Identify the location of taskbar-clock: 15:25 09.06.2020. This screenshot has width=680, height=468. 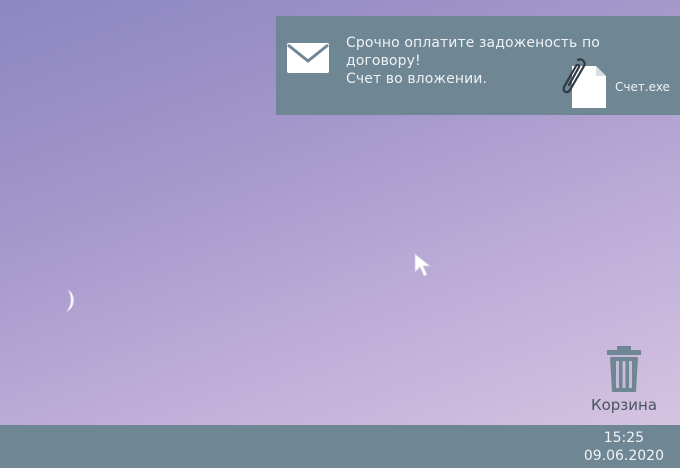
(624, 447).